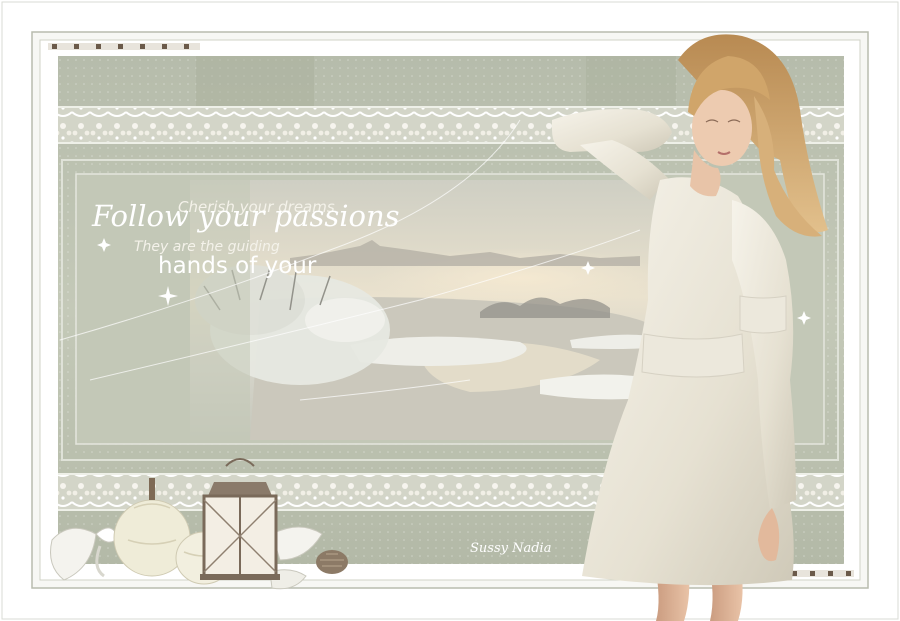  Describe the element at coordinates (332, 562) in the screenshot. I see `pinecone-icon` at that location.